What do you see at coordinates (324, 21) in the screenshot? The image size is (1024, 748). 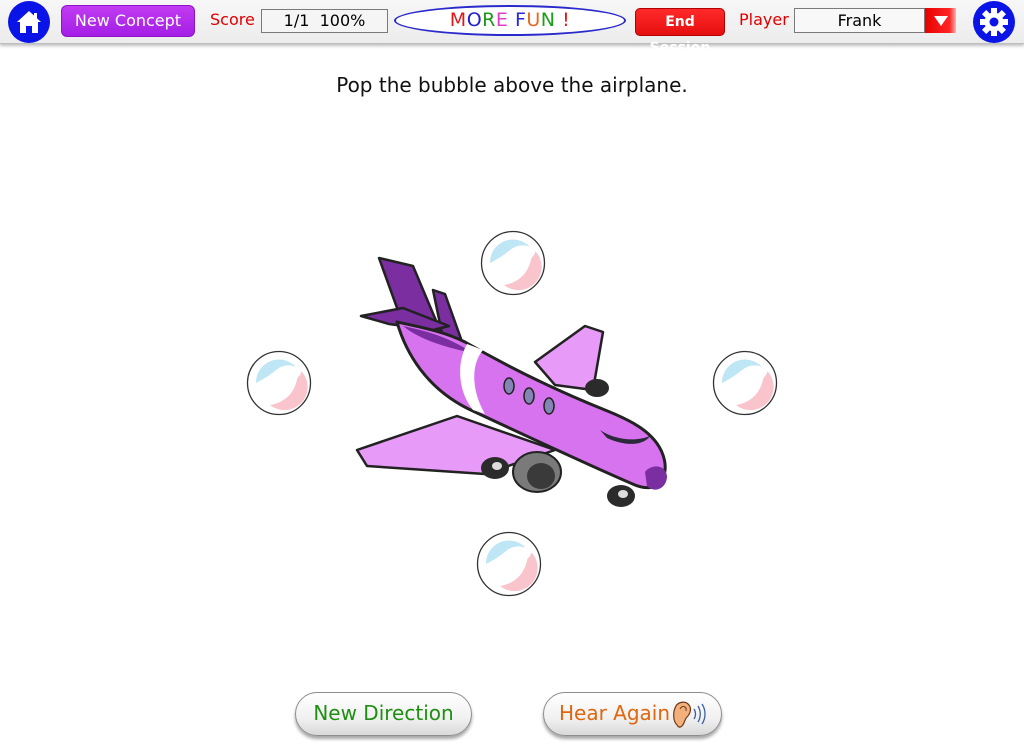 I see `score-value: 1/1 100%` at bounding box center [324, 21].